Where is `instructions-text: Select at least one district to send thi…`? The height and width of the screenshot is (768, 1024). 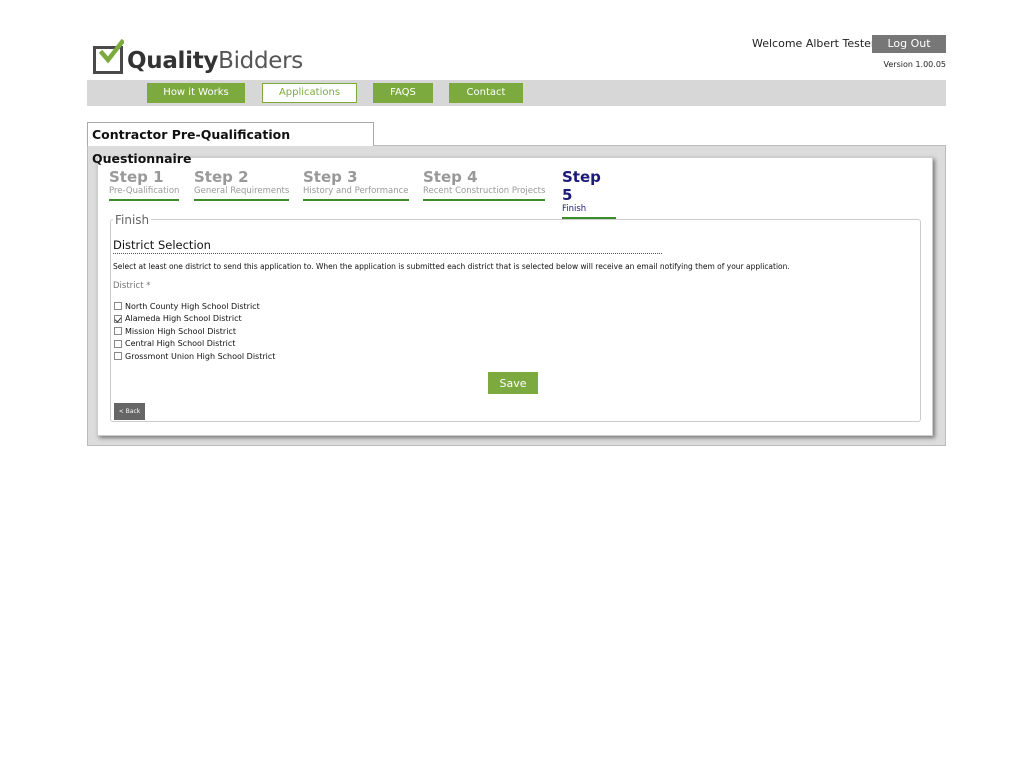
instructions-text: Select at least one district to send thi… is located at coordinates (451, 266).